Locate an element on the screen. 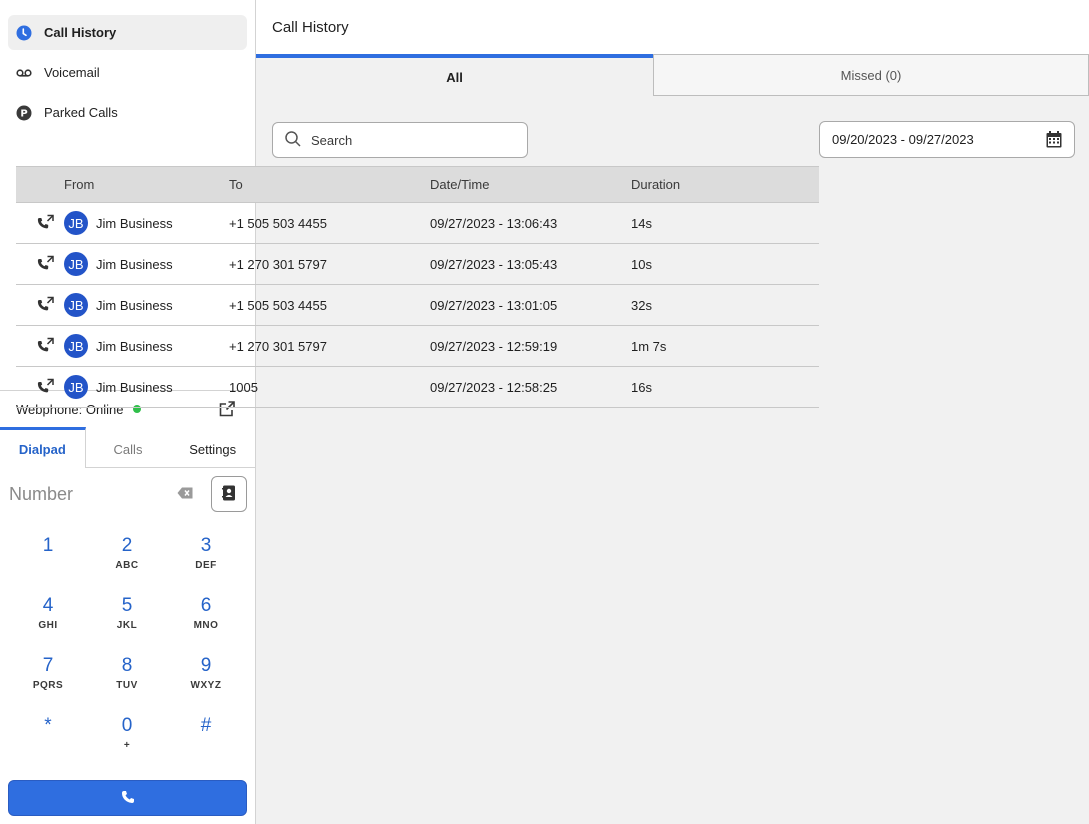 Image resolution: width=1089 pixels, height=824 pixels. duration-cell: 16s is located at coordinates (641, 387).